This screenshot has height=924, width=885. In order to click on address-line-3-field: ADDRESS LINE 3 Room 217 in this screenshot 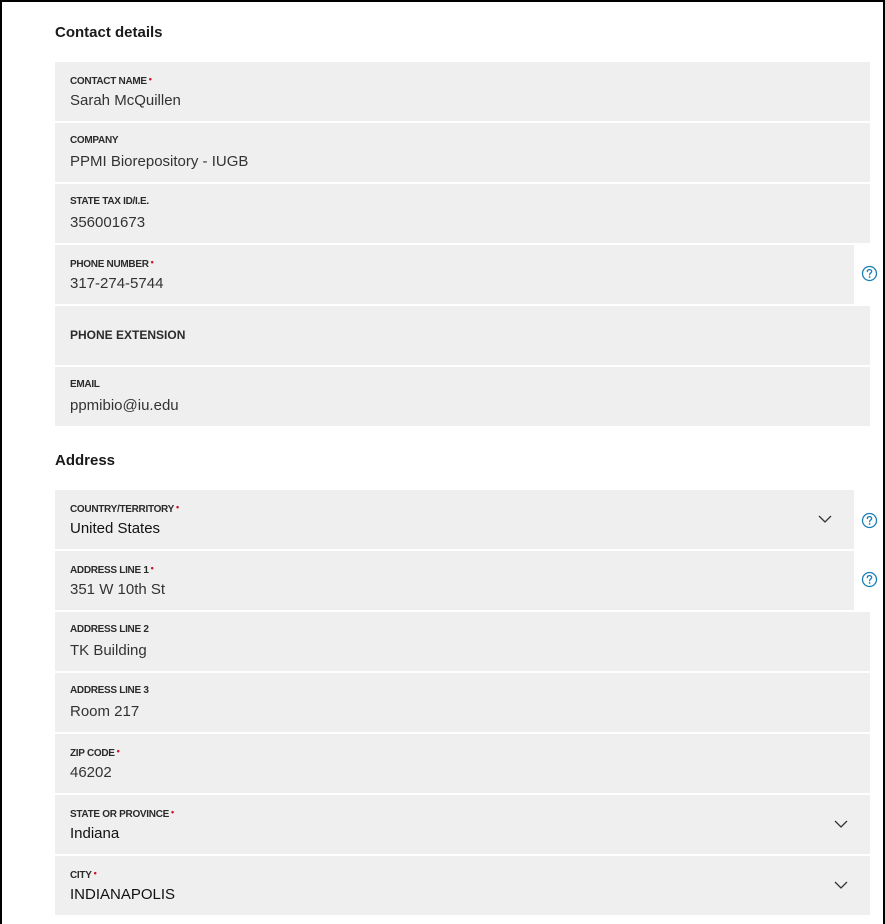, I will do `click(462, 702)`.